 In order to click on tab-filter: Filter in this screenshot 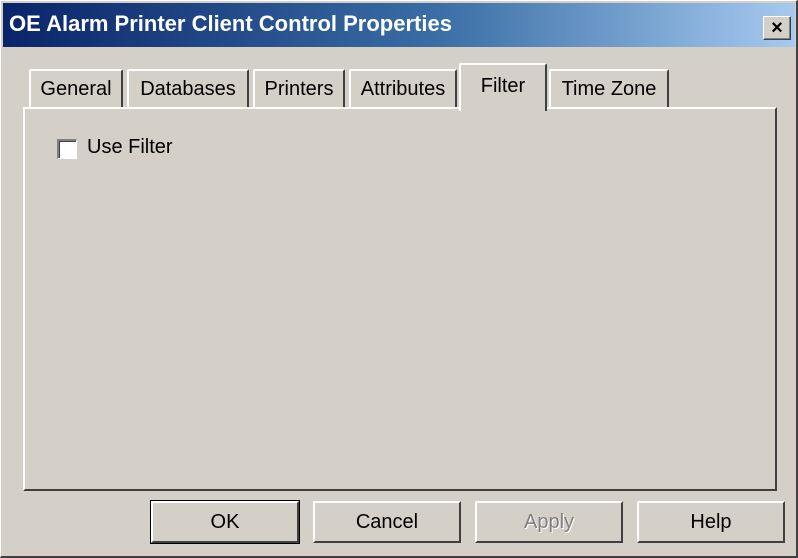, I will do `click(503, 87)`.